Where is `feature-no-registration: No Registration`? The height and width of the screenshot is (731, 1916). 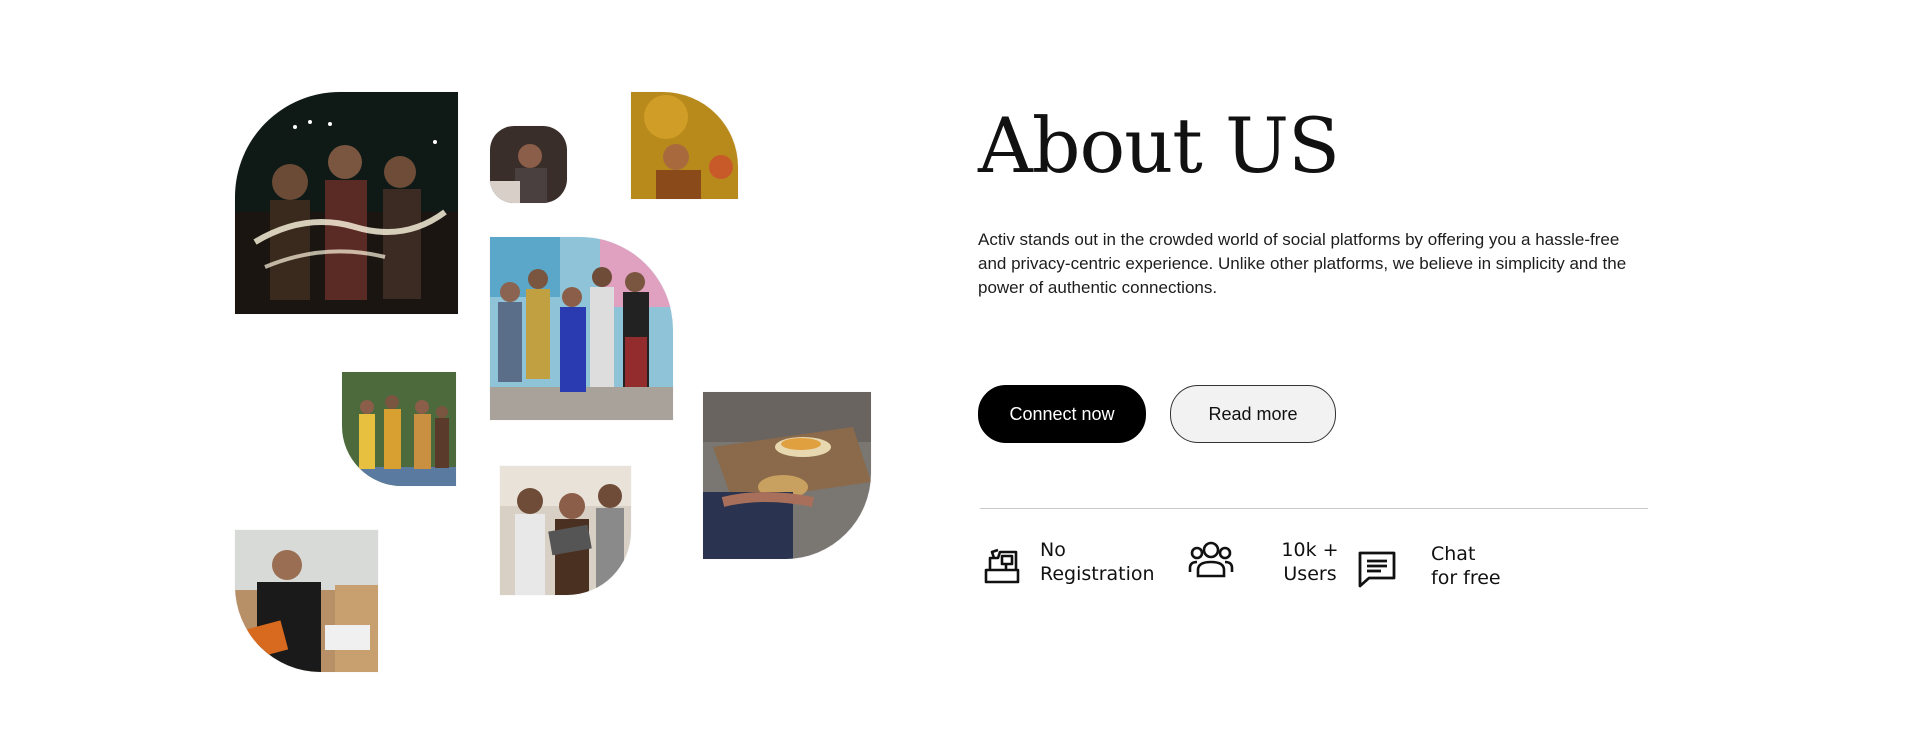
feature-no-registration: No Registration is located at coordinates (1068, 562).